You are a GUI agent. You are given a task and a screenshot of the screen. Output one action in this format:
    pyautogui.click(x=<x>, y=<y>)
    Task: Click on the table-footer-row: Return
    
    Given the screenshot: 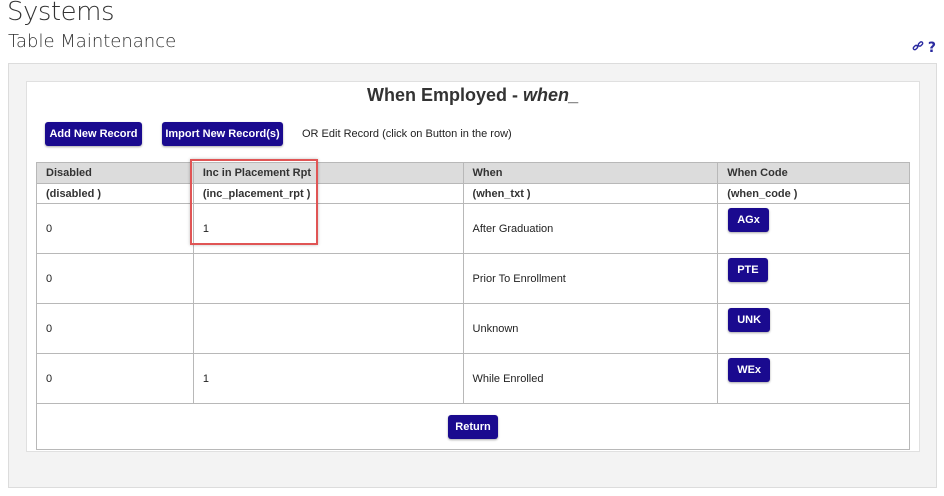 What is the action you would take?
    pyautogui.click(x=473, y=426)
    